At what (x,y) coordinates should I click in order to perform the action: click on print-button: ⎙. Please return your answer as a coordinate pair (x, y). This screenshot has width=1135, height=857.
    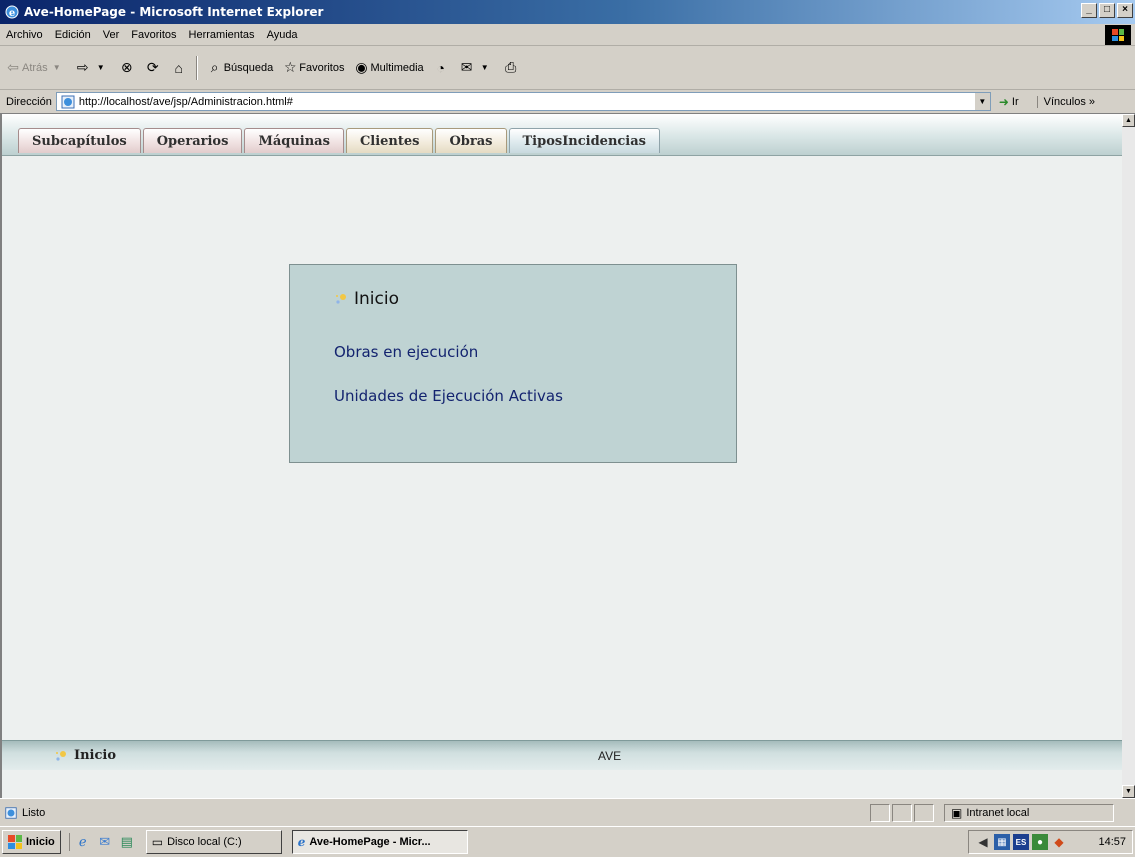
    Looking at the image, I should click on (511, 68).